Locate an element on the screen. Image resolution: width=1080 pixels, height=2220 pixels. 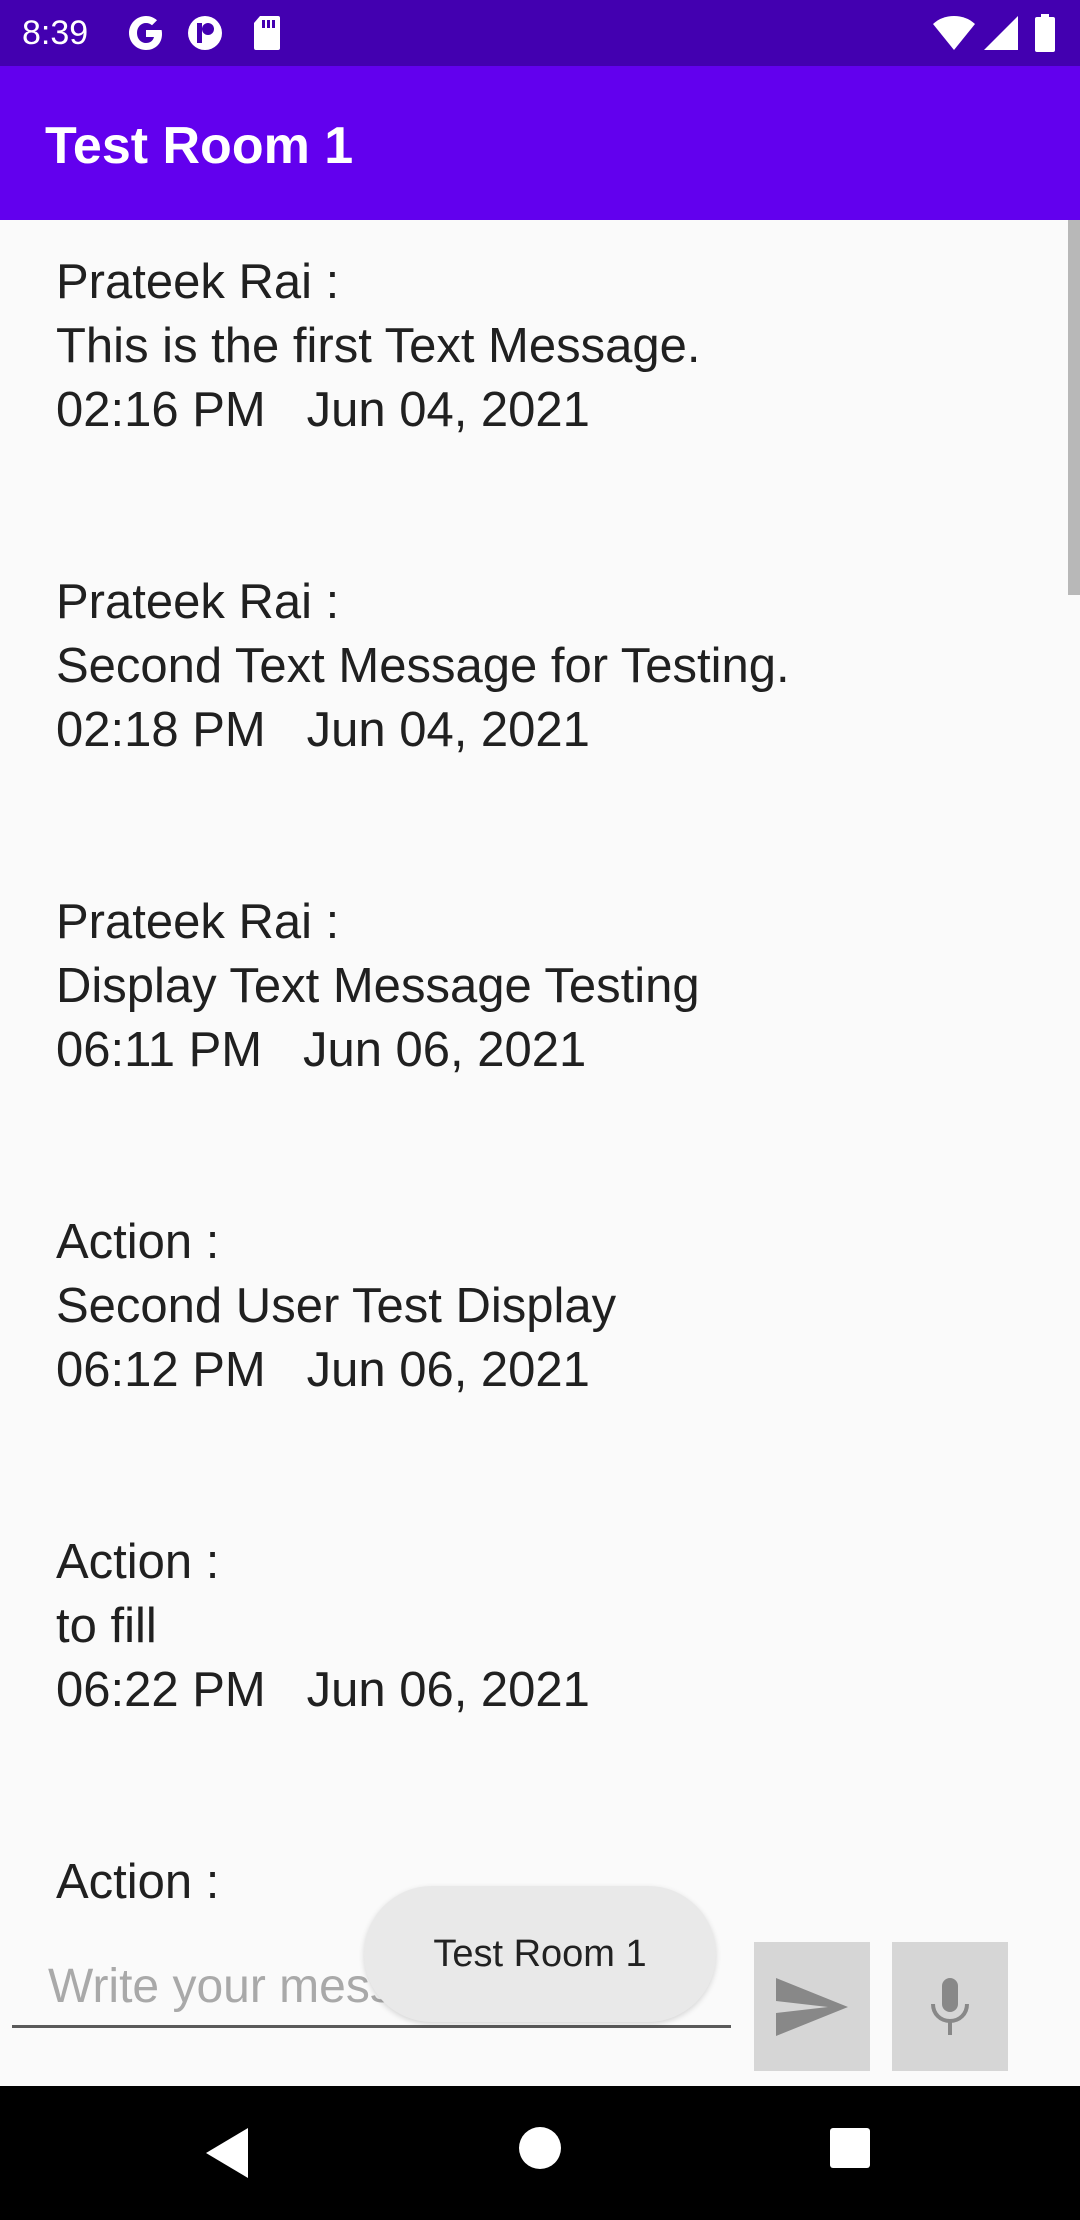
status-system-icons is located at coordinates (997, 33).